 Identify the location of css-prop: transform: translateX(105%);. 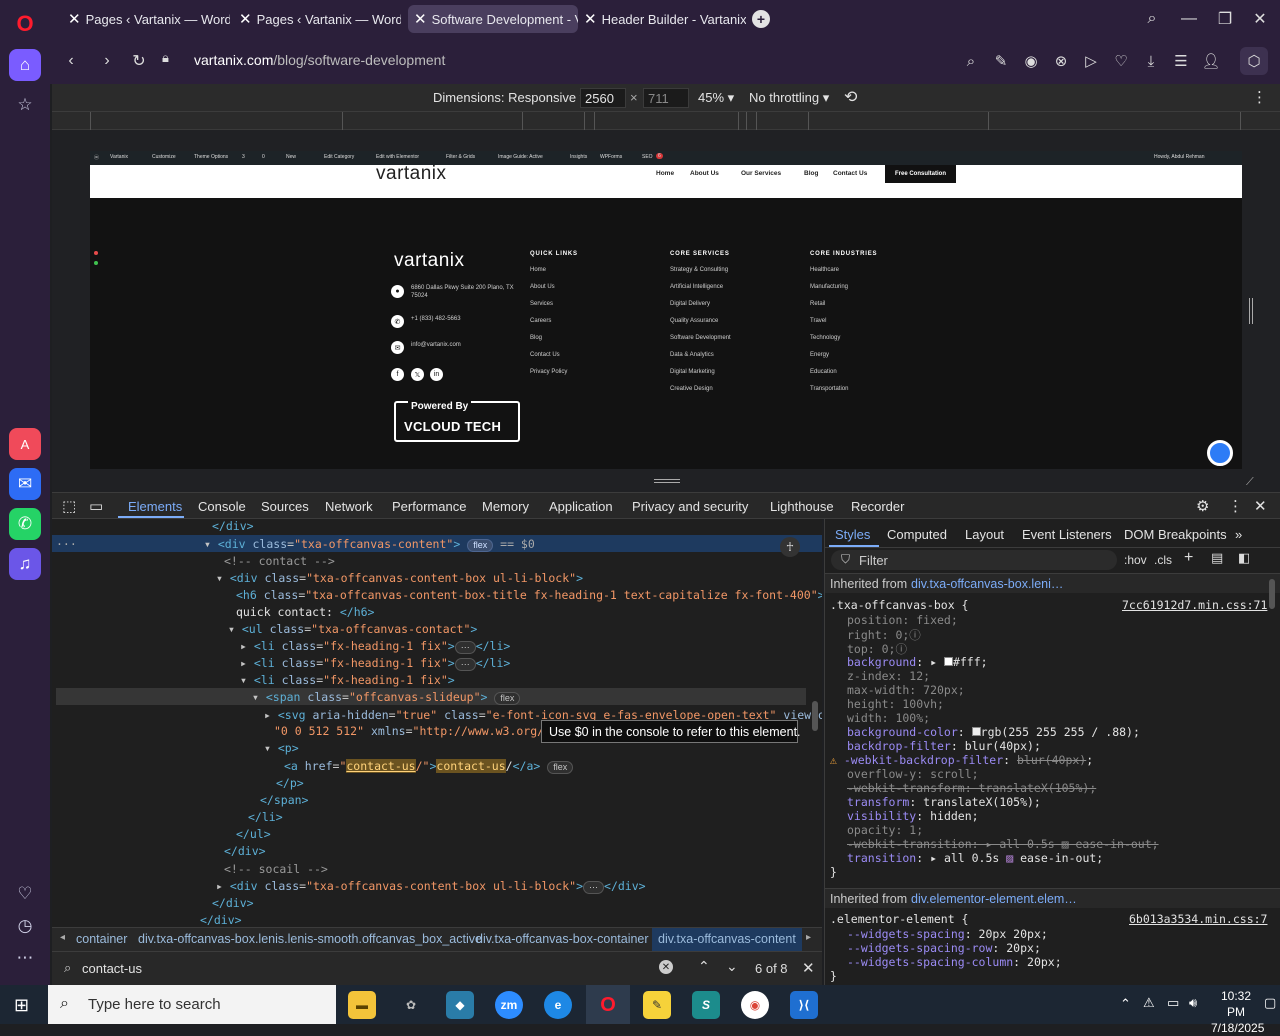
(944, 802).